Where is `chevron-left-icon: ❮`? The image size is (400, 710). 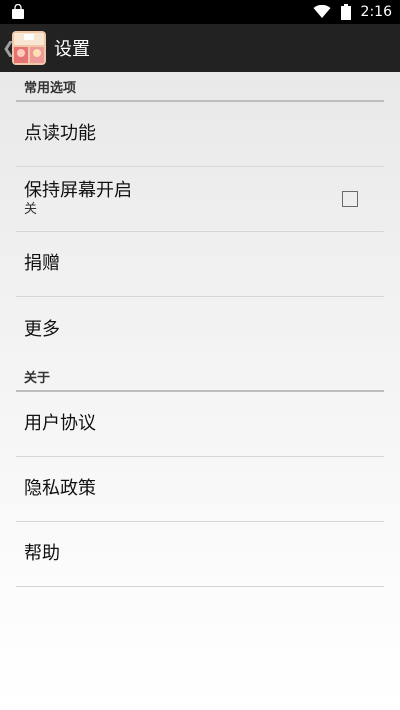 chevron-left-icon: ❮ is located at coordinates (8, 48).